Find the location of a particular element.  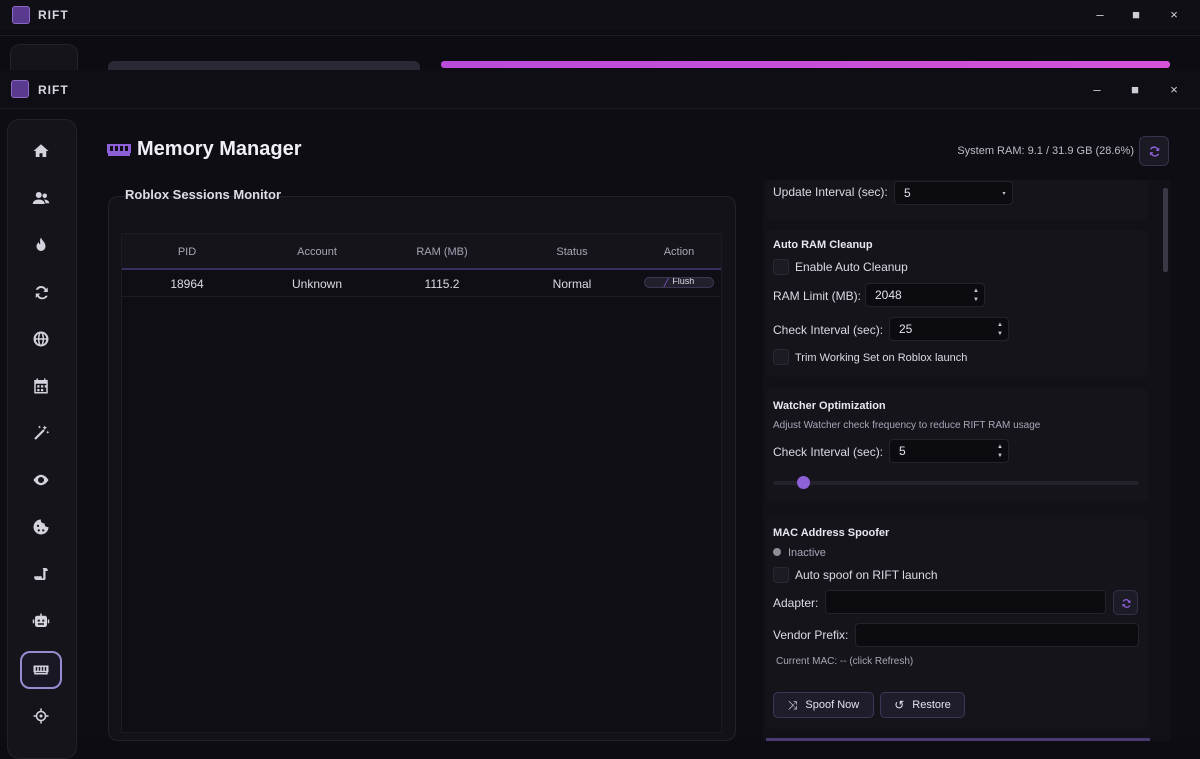

cookie-icon is located at coordinates (41, 527).